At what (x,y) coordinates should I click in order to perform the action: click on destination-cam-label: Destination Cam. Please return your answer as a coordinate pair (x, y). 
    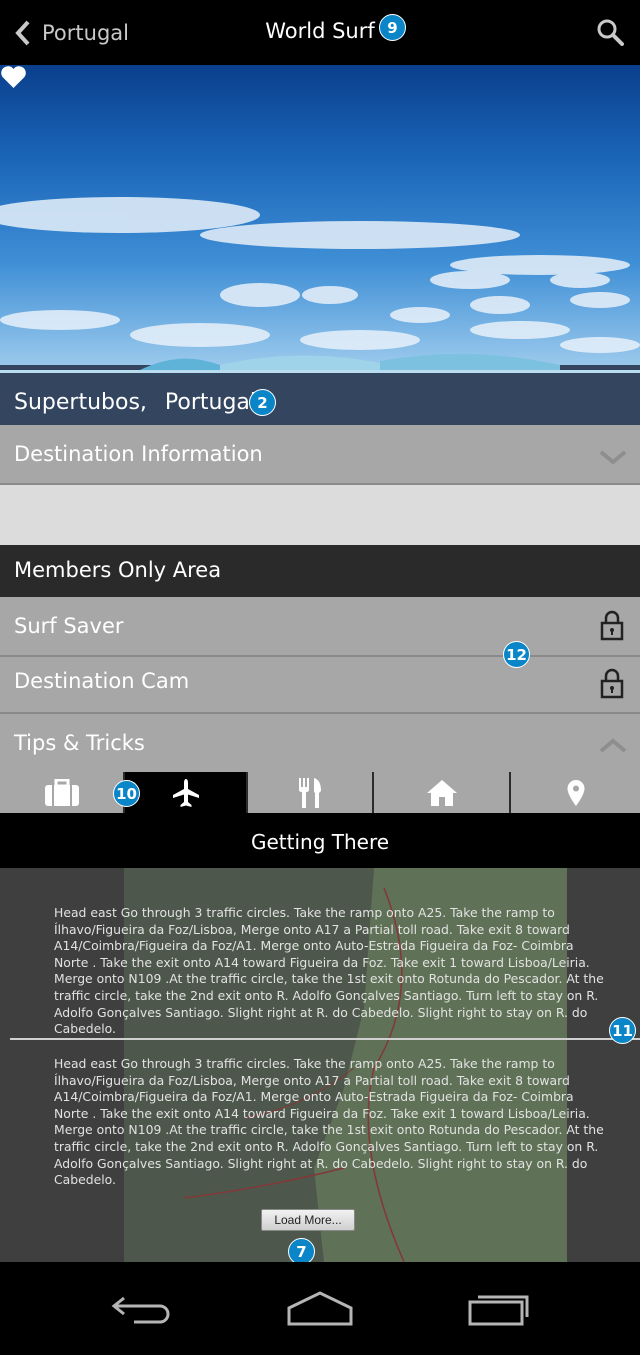
    Looking at the image, I should click on (102, 681).